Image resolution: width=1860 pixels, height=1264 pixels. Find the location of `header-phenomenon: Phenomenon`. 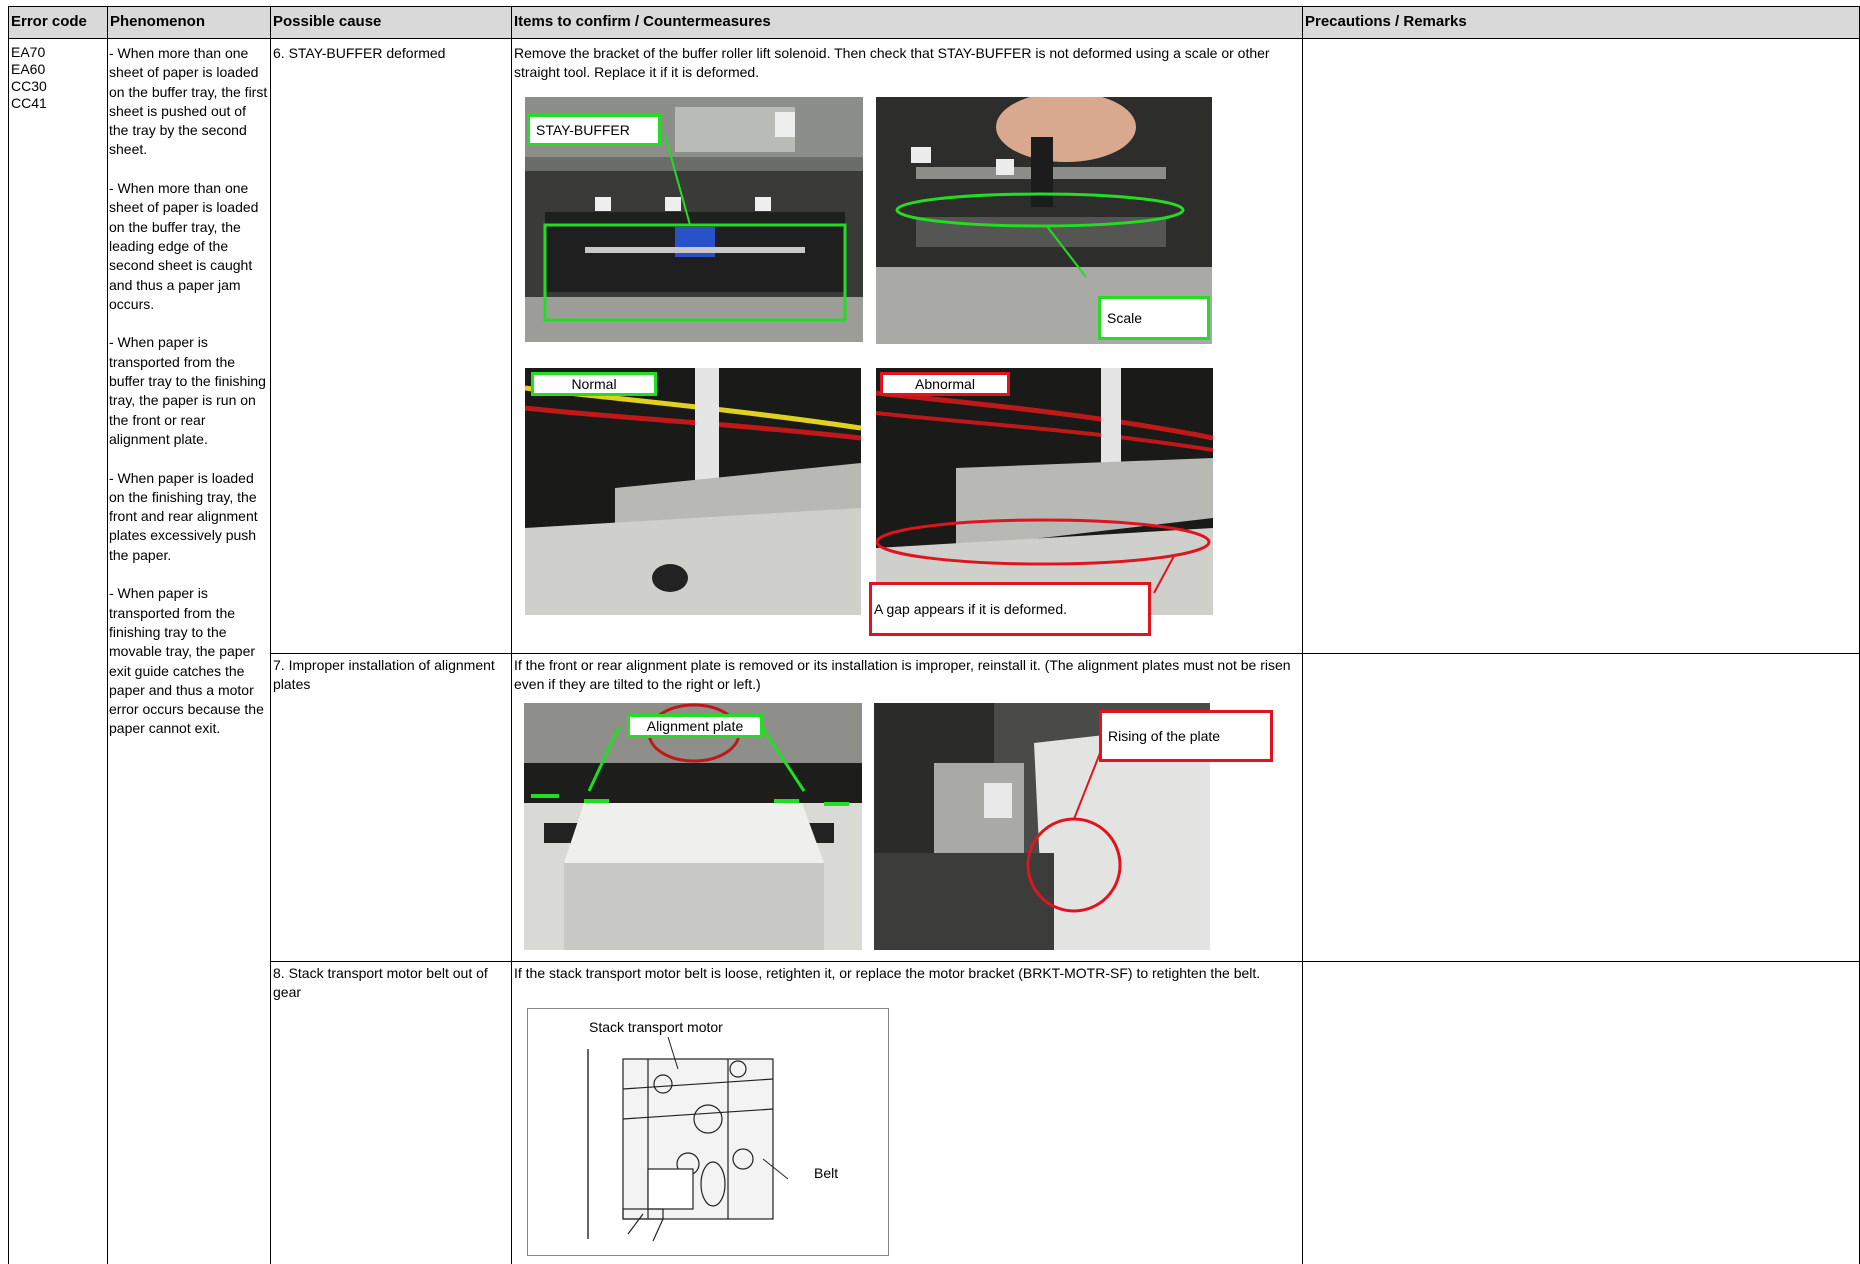

header-phenomenon: Phenomenon is located at coordinates (158, 21).